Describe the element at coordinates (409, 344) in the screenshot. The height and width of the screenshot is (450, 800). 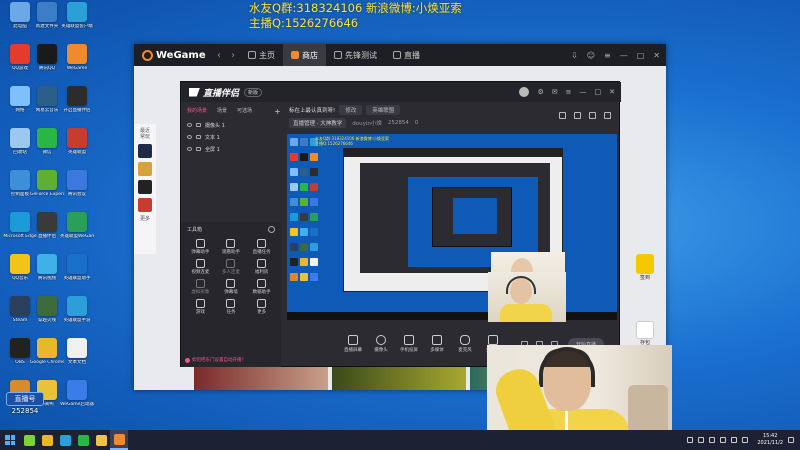
I see `phone-cast-button: 手机投屏` at that location.